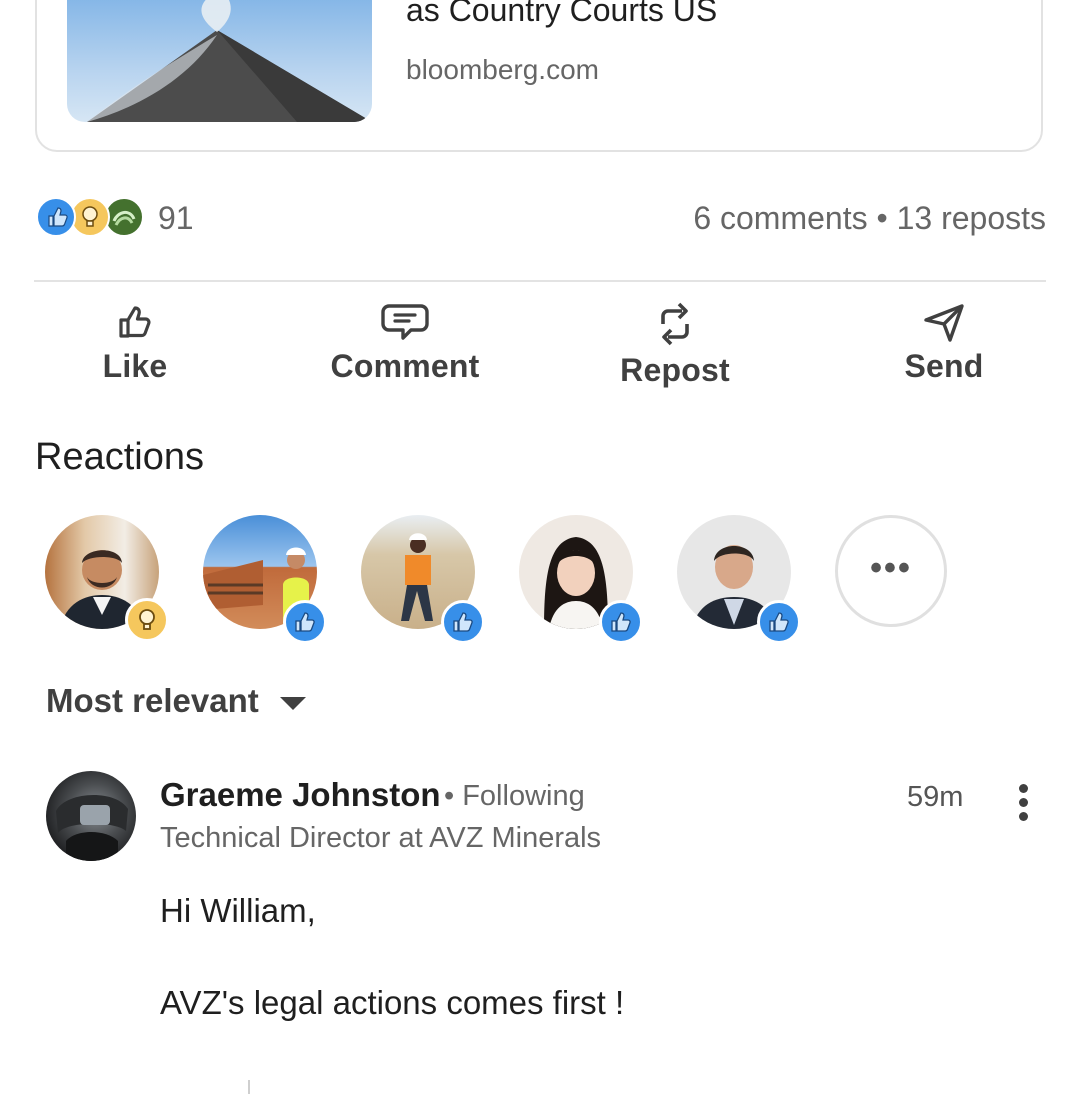  What do you see at coordinates (260, 1087) in the screenshot?
I see `comment-actions-row` at bounding box center [260, 1087].